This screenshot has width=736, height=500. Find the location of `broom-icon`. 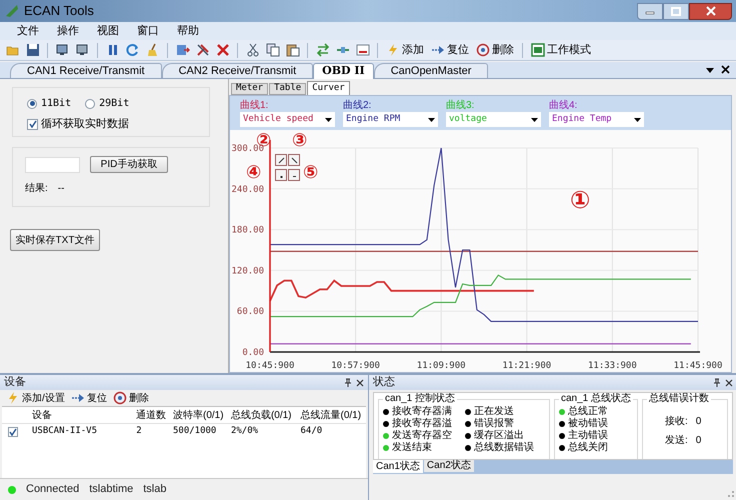

broom-icon is located at coordinates (153, 50).